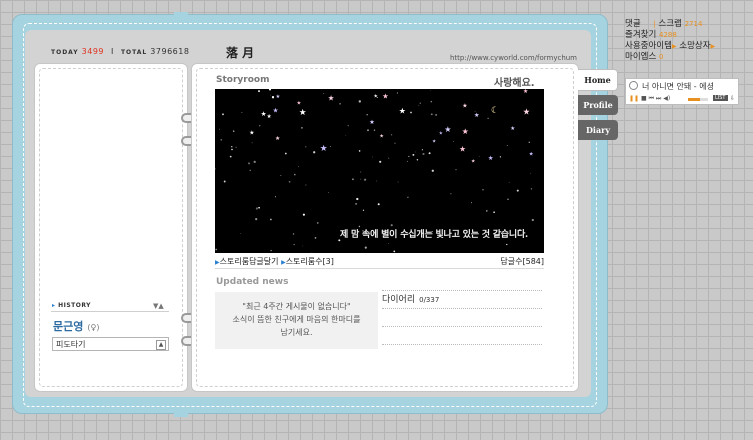 The height and width of the screenshot is (440, 753). What do you see at coordinates (732, 98) in the screenshot?
I see `download-icon: ⇩` at bounding box center [732, 98].